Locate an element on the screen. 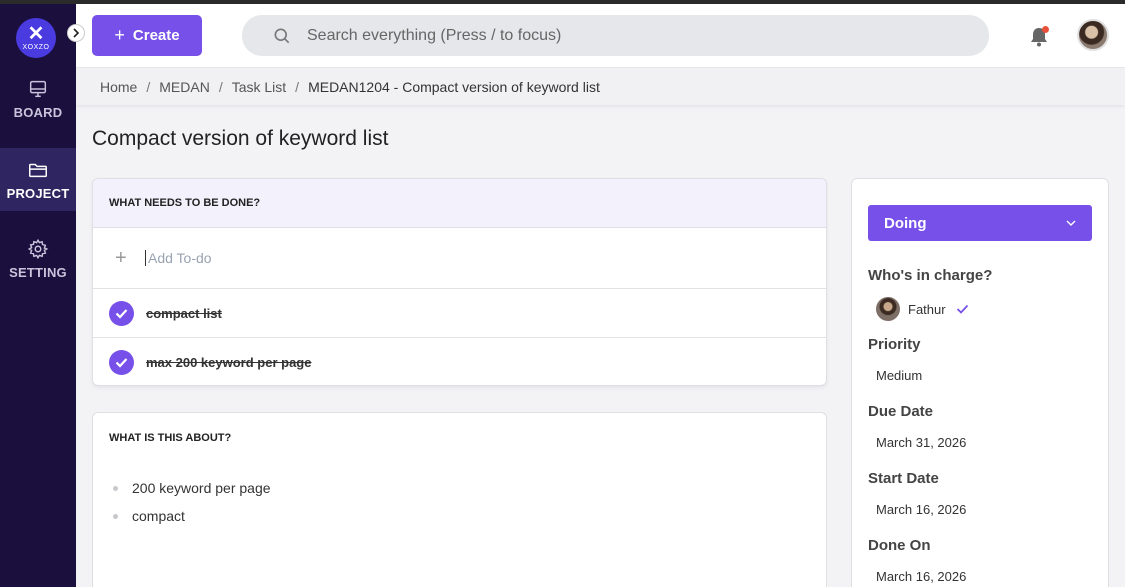  assignee-avatar is located at coordinates (888, 309).